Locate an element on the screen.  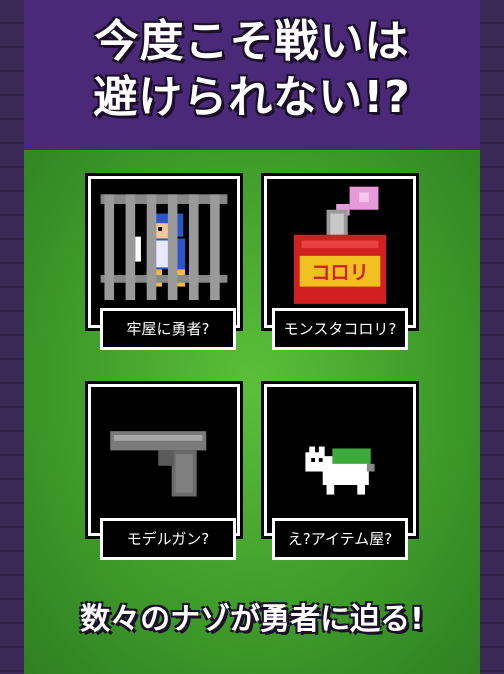
model-gun-tile is located at coordinates (164, 460).